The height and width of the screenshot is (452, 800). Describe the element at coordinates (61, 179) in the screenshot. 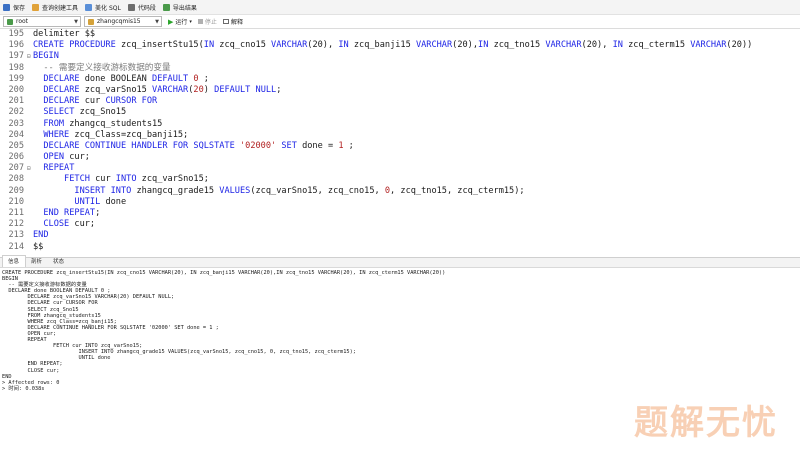

I see `sql-keyword: FETCH` at that location.